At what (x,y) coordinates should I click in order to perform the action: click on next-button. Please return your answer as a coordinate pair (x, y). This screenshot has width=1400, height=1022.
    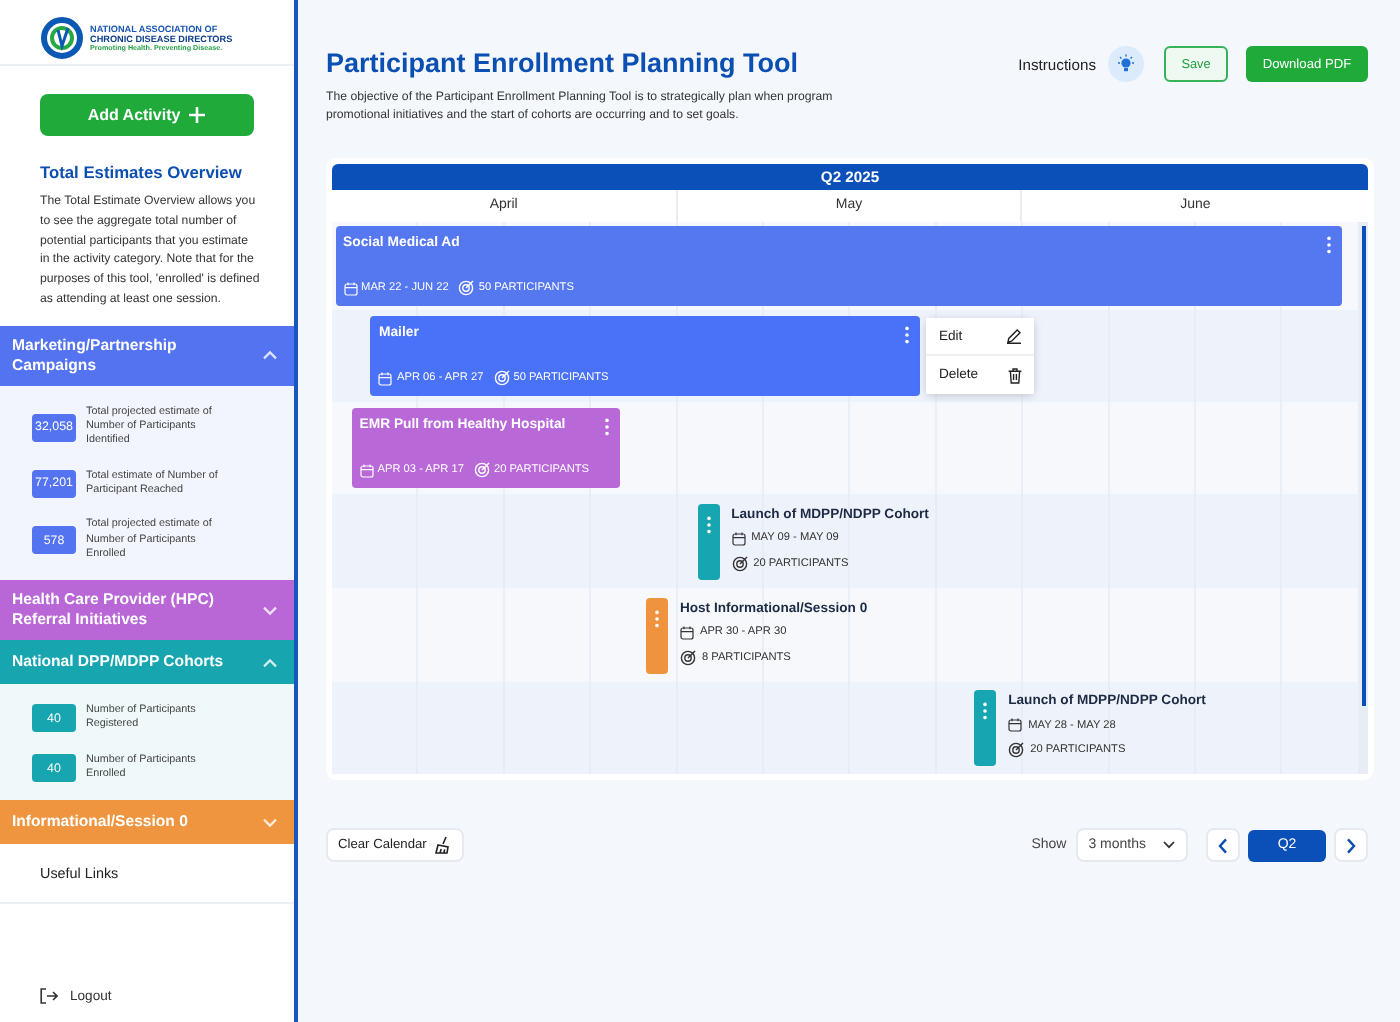
    Looking at the image, I should click on (1351, 845).